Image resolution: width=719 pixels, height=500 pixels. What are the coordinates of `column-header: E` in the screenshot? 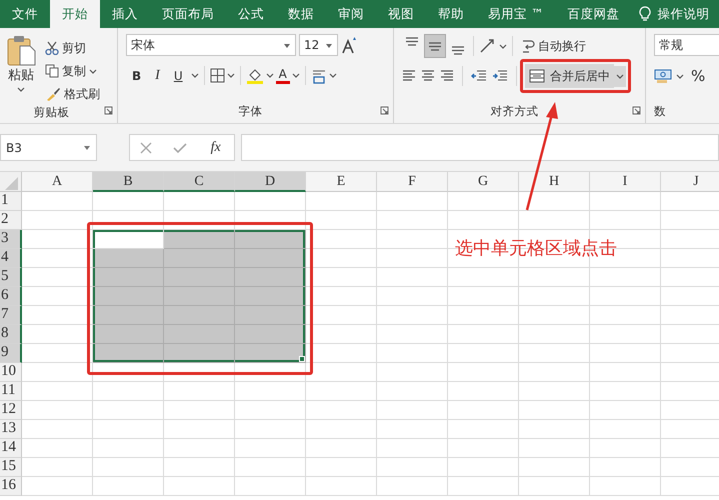 It's located at (341, 182).